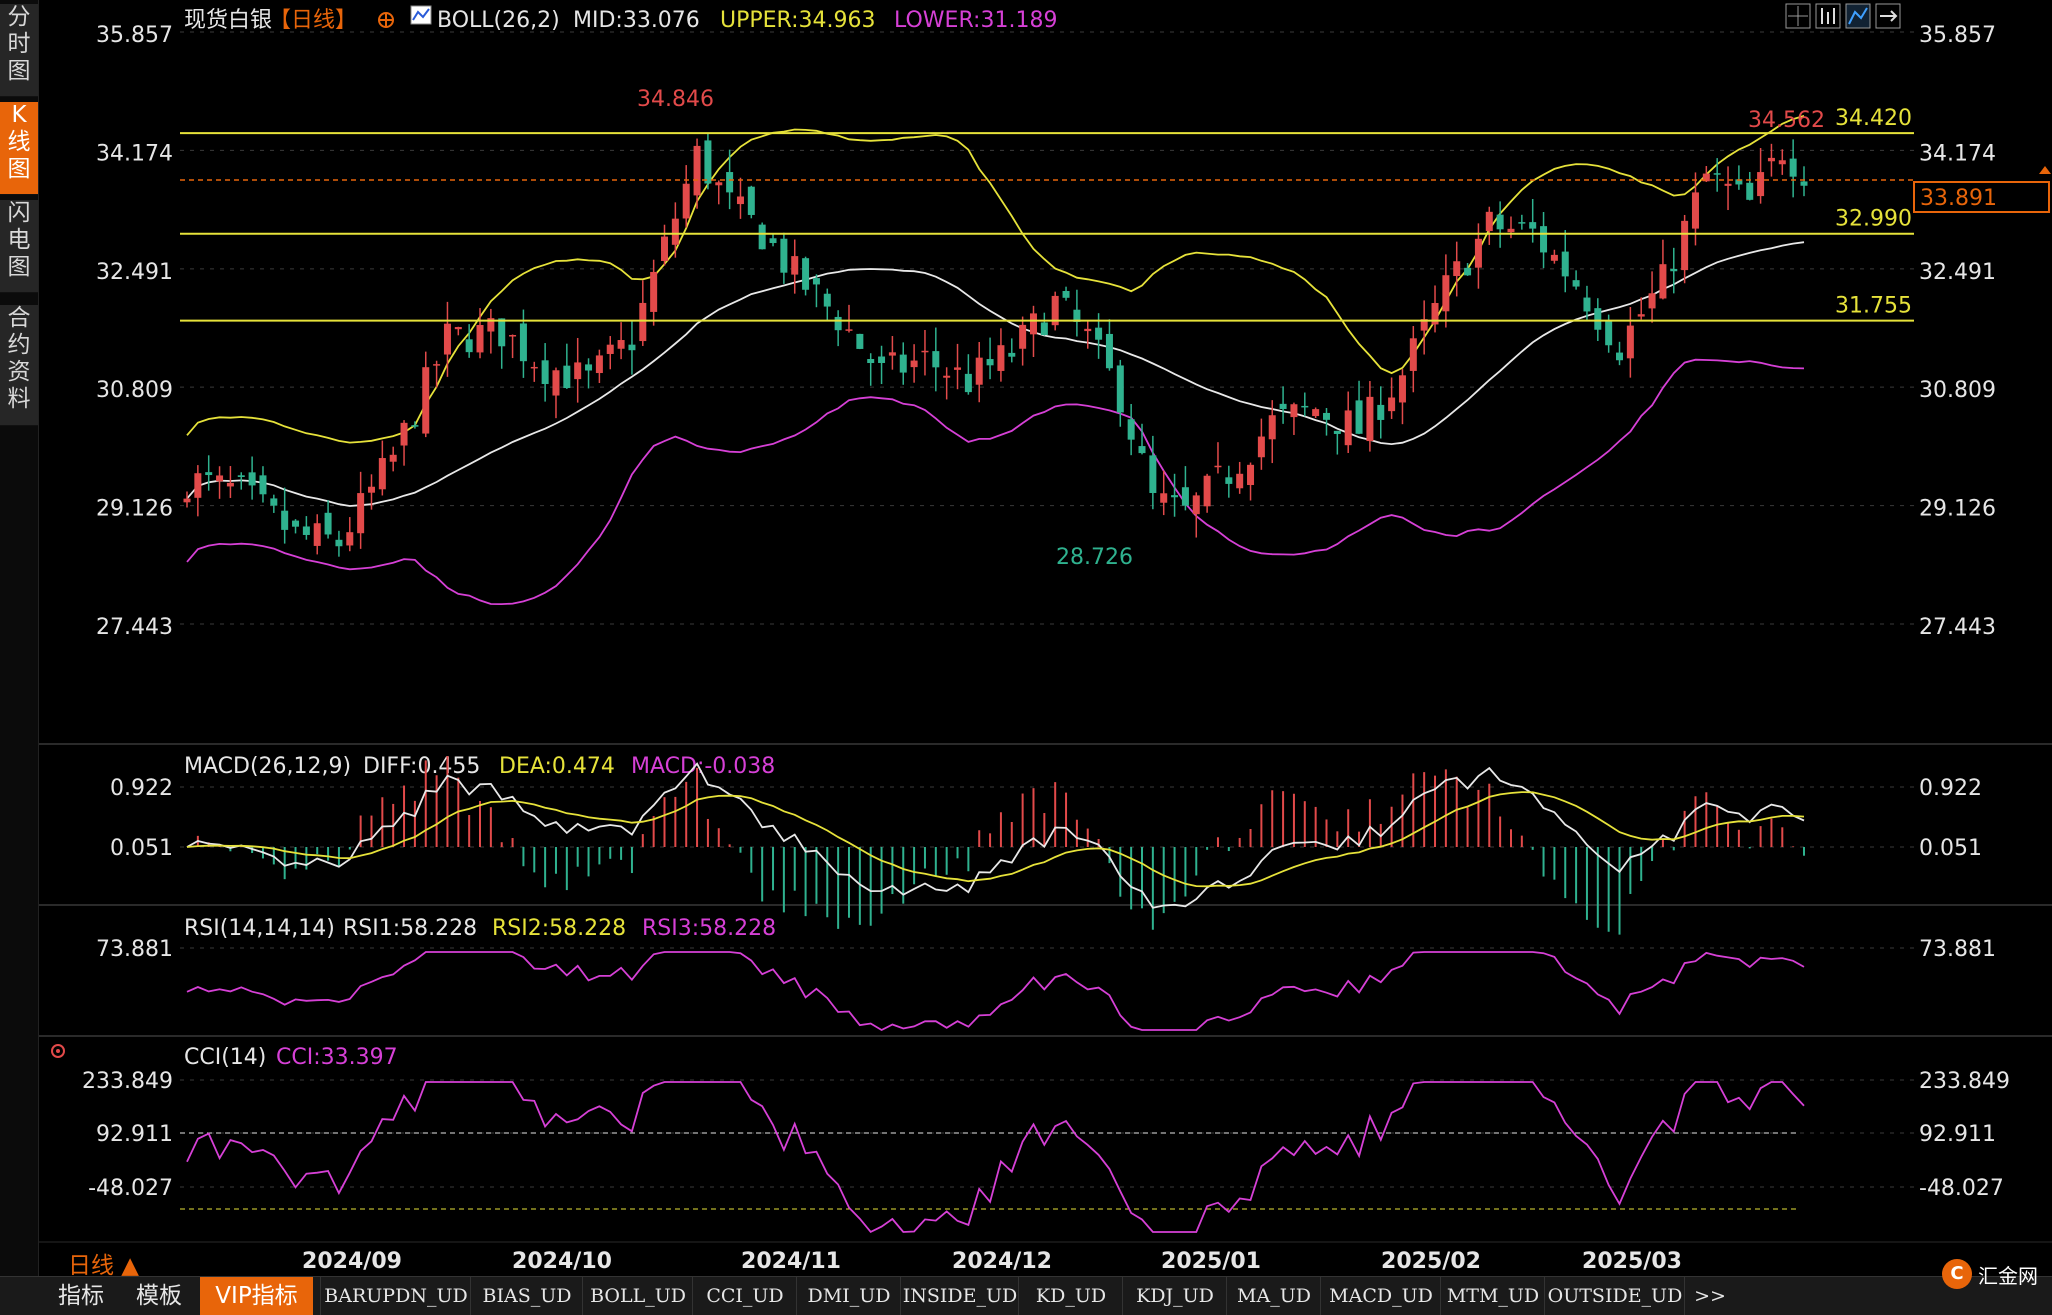 This screenshot has height=1315, width=2052. Describe the element at coordinates (134, 949) in the screenshot. I see `rsi-tick-left: 73.881` at that location.